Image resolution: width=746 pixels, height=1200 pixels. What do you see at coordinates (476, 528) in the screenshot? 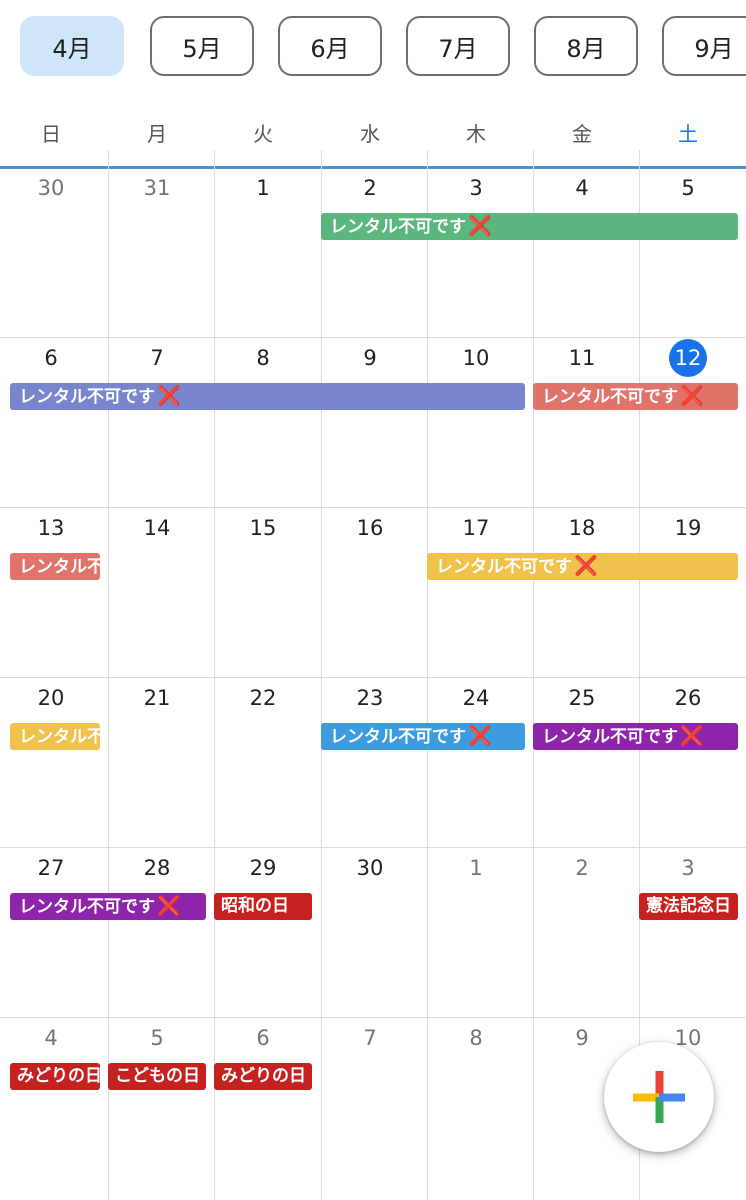
I see `day-number: 17` at bounding box center [476, 528].